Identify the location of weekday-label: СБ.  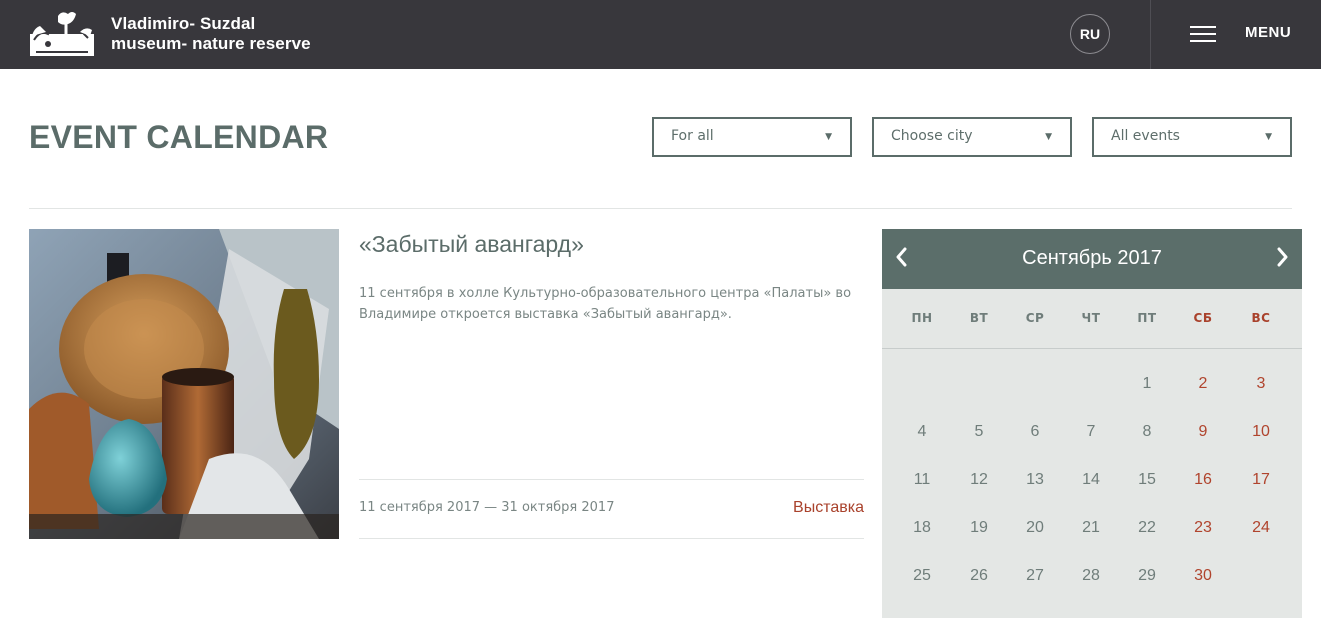
(1203, 318).